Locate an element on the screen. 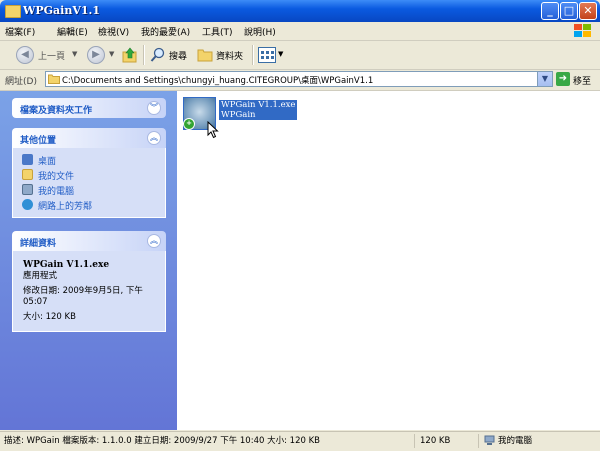 Image resolution: width=600 pixels, height=451 pixels. close-button: ✕ is located at coordinates (588, 11).